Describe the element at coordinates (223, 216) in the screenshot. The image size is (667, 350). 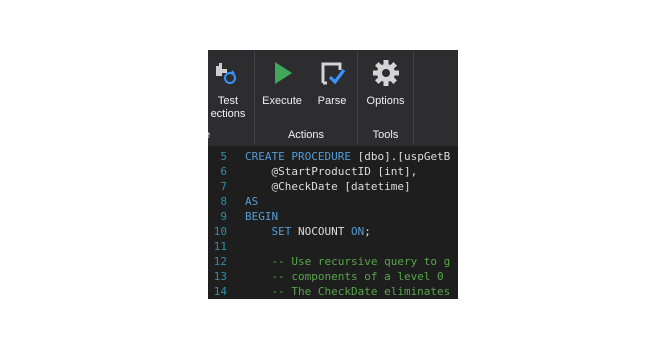
I see `line-number: 9` at that location.